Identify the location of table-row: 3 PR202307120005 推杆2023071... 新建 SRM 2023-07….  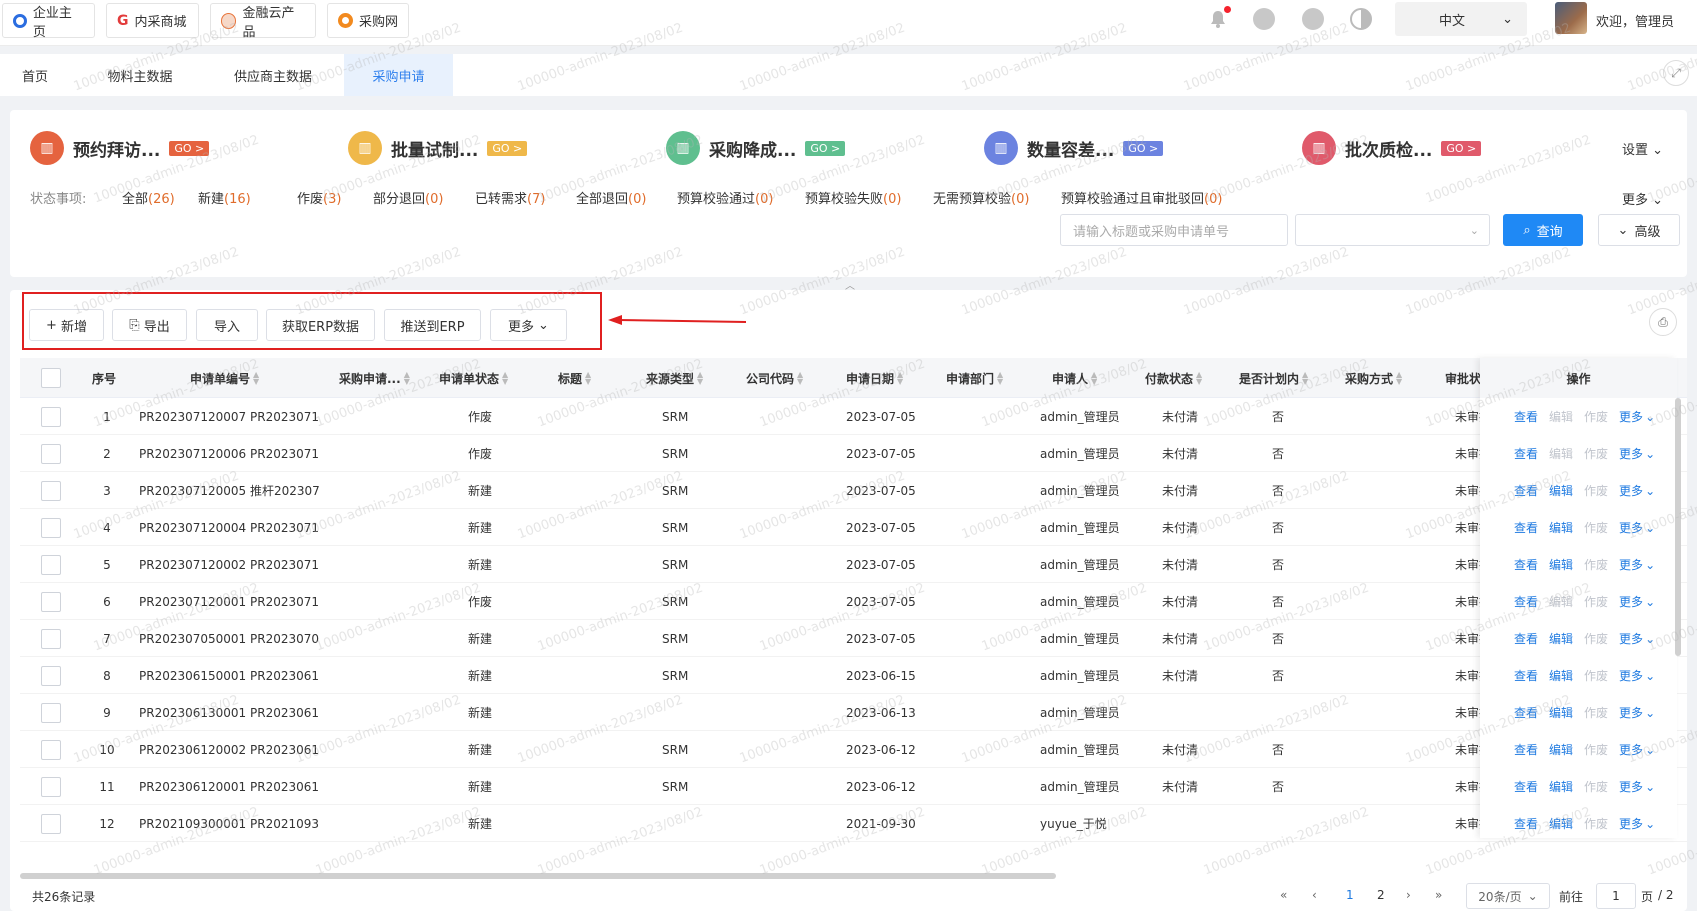
(853, 490).